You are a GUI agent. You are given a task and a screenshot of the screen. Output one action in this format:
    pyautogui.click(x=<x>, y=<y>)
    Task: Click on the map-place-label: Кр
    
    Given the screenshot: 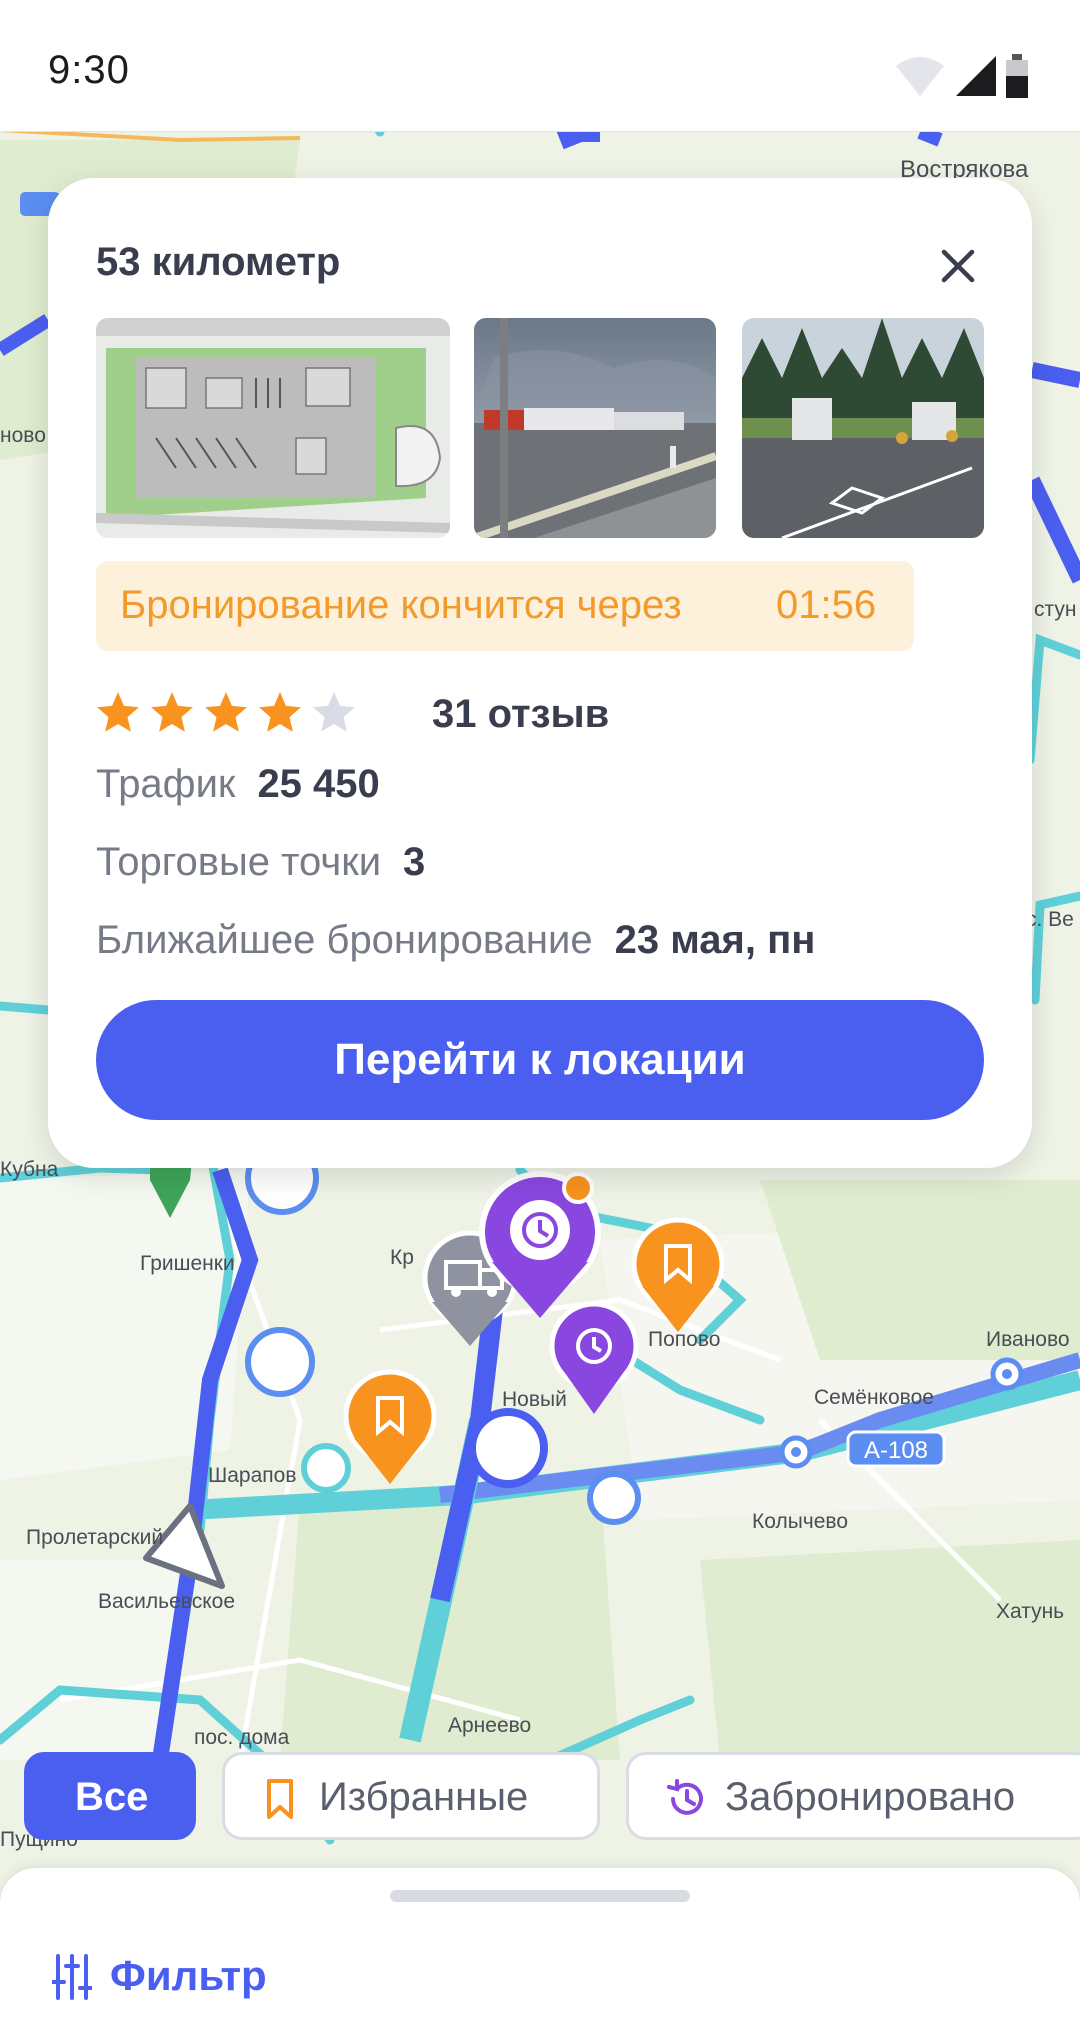 What is the action you would take?
    pyautogui.click(x=402, y=1257)
    